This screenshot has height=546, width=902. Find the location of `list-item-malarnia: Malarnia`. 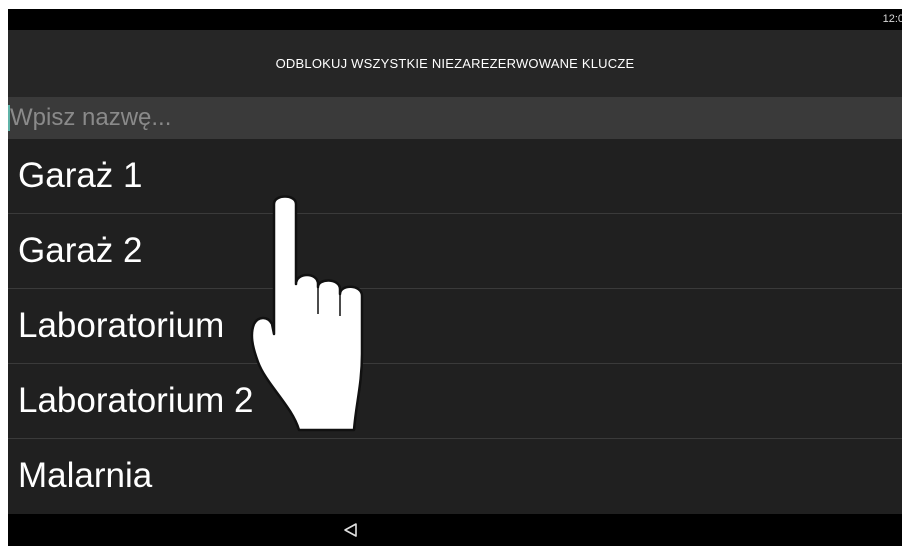

list-item-malarnia: Malarnia is located at coordinates (455, 476).